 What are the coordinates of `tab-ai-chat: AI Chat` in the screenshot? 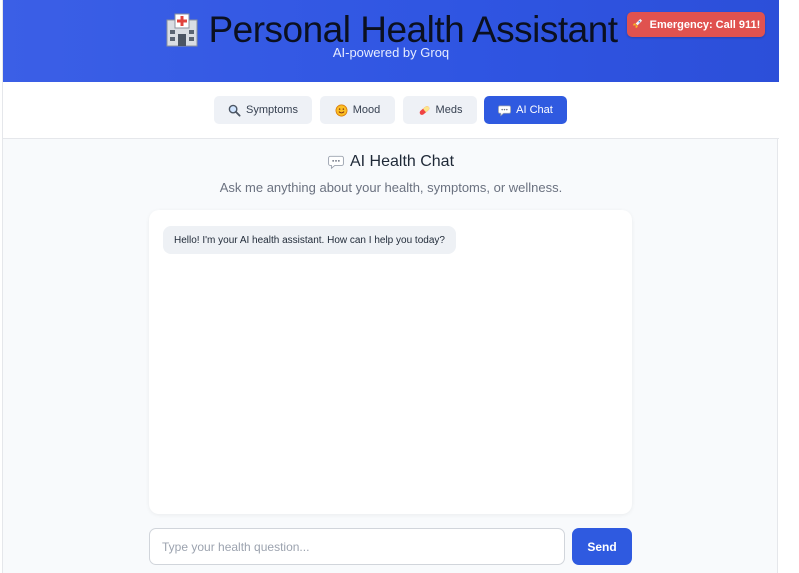 It's located at (525, 110).